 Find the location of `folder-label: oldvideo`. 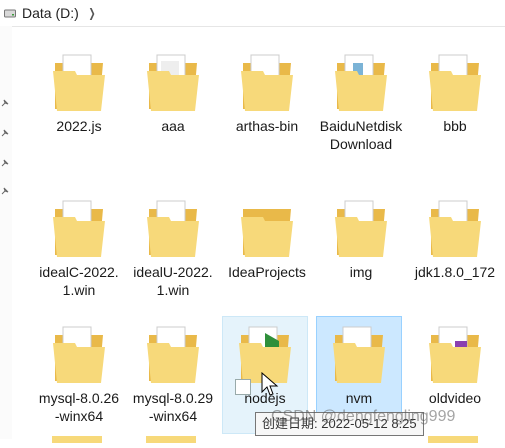

folder-label: oldvideo is located at coordinates (455, 398).